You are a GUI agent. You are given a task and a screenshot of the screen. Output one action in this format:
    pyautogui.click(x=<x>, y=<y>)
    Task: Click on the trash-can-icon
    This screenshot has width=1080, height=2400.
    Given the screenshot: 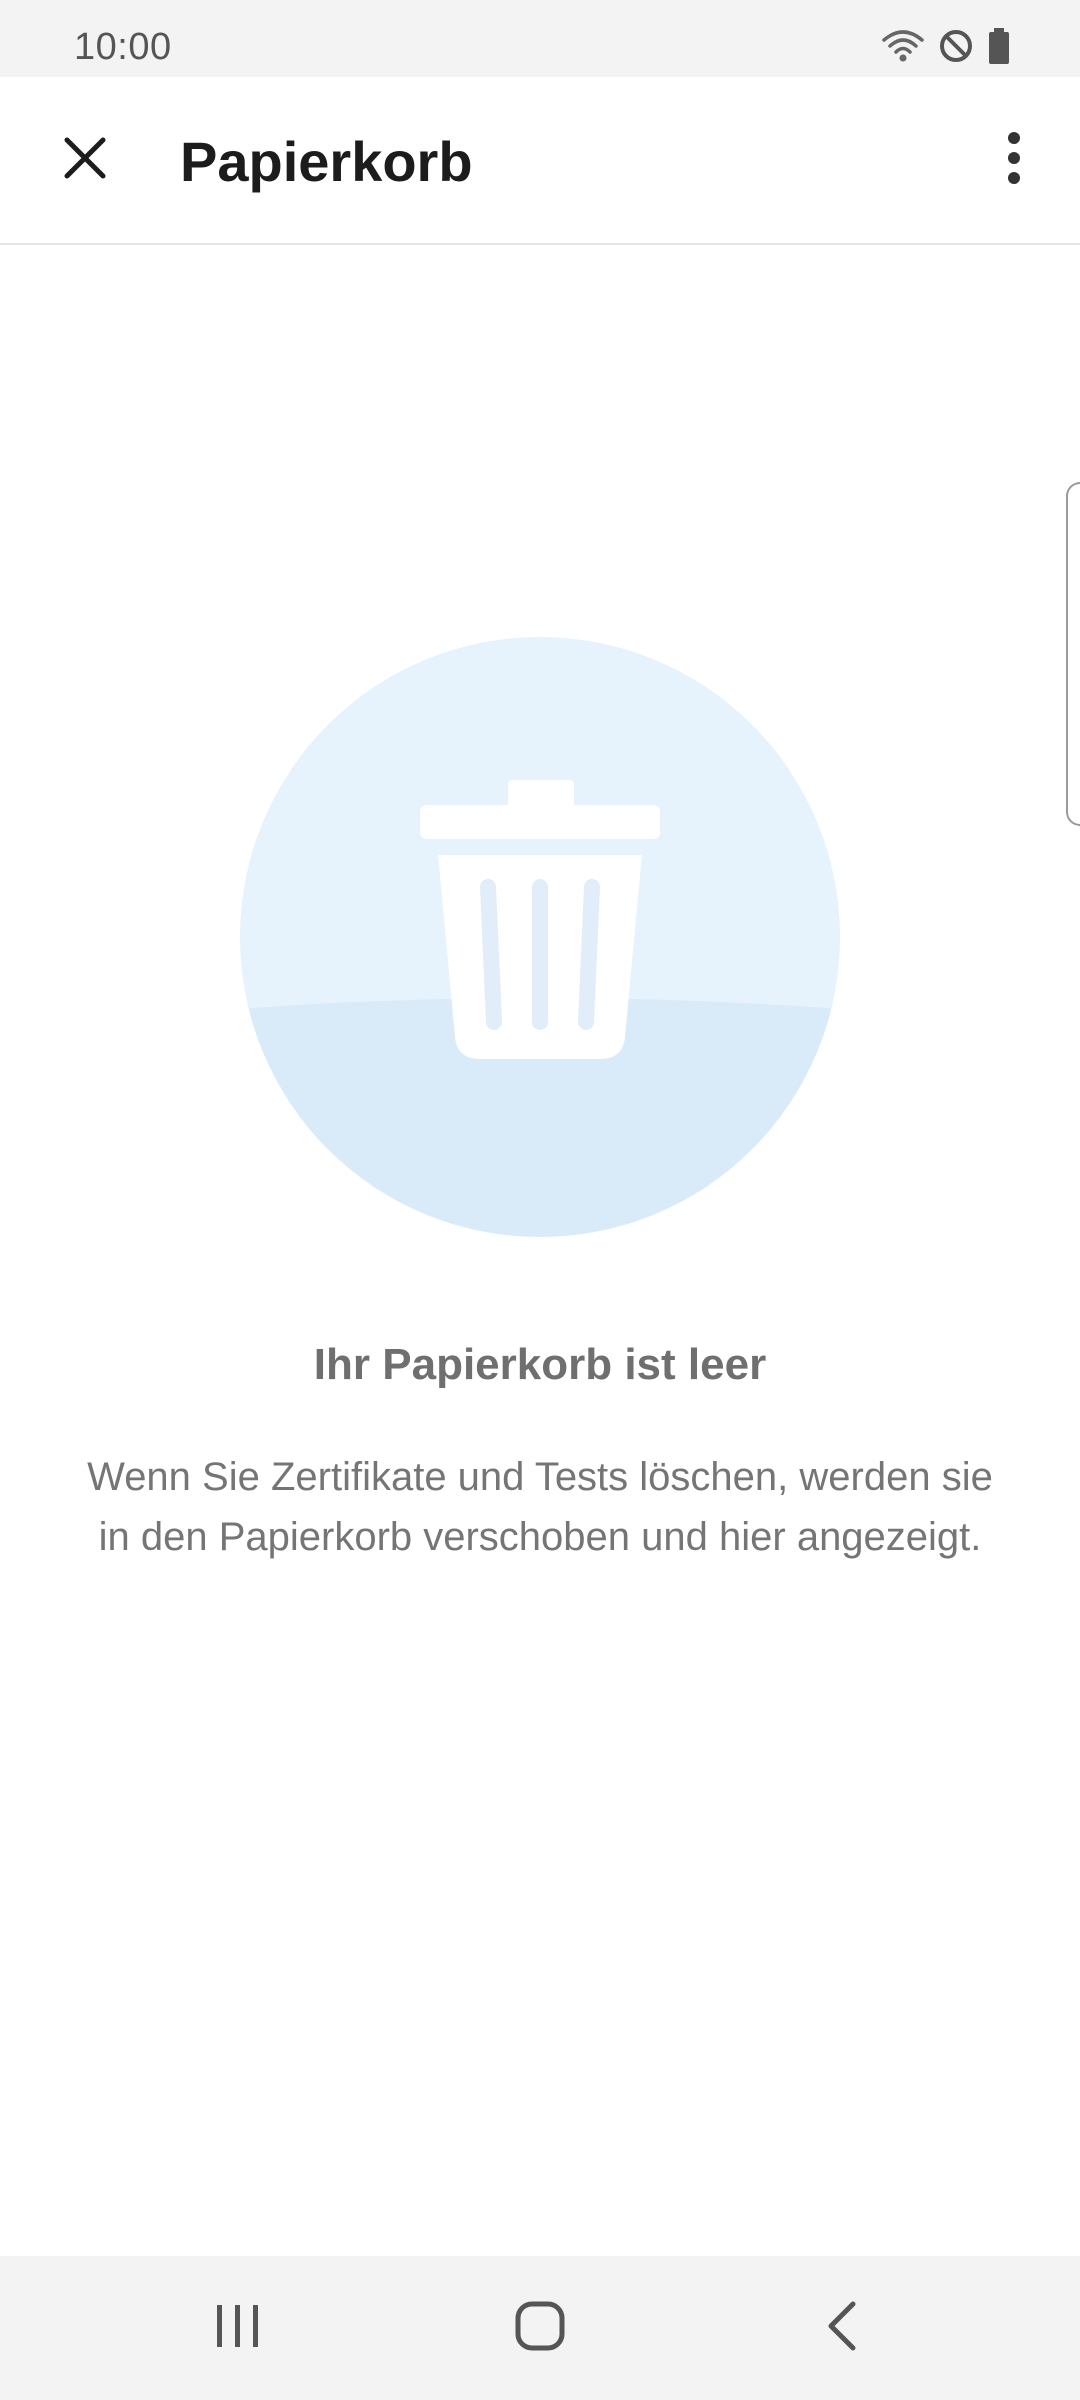 What is the action you would take?
    pyautogui.click(x=540, y=919)
    